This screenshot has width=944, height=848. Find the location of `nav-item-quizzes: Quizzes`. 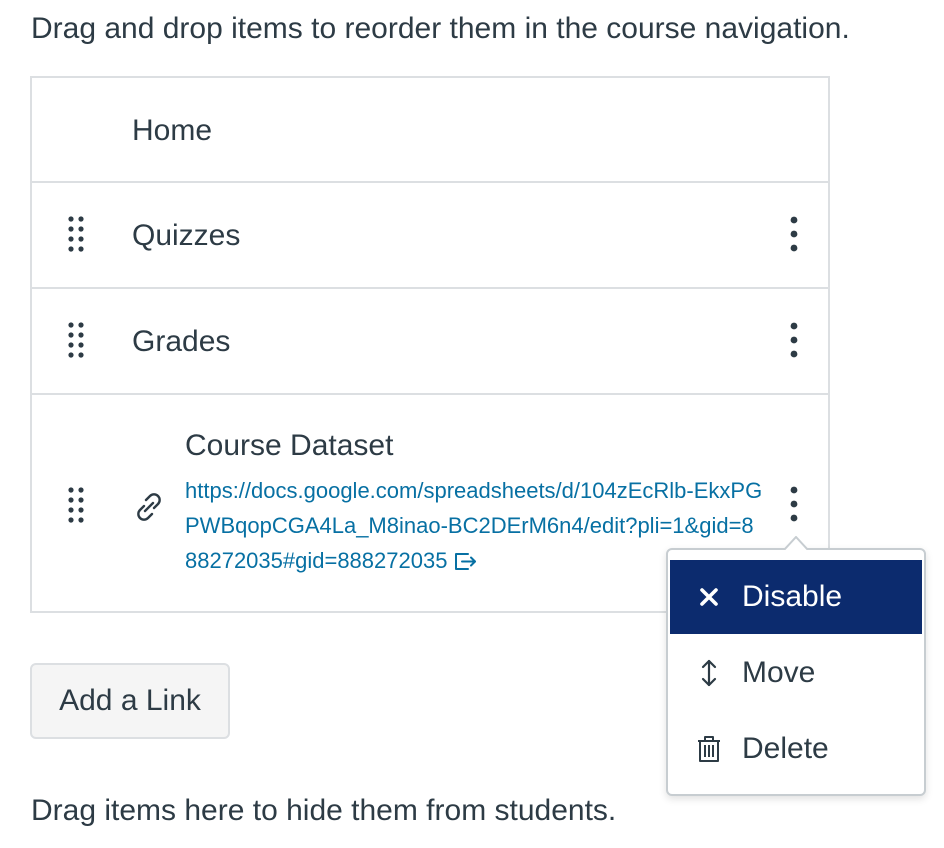

nav-item-quizzes: Quizzes is located at coordinates (430, 236).